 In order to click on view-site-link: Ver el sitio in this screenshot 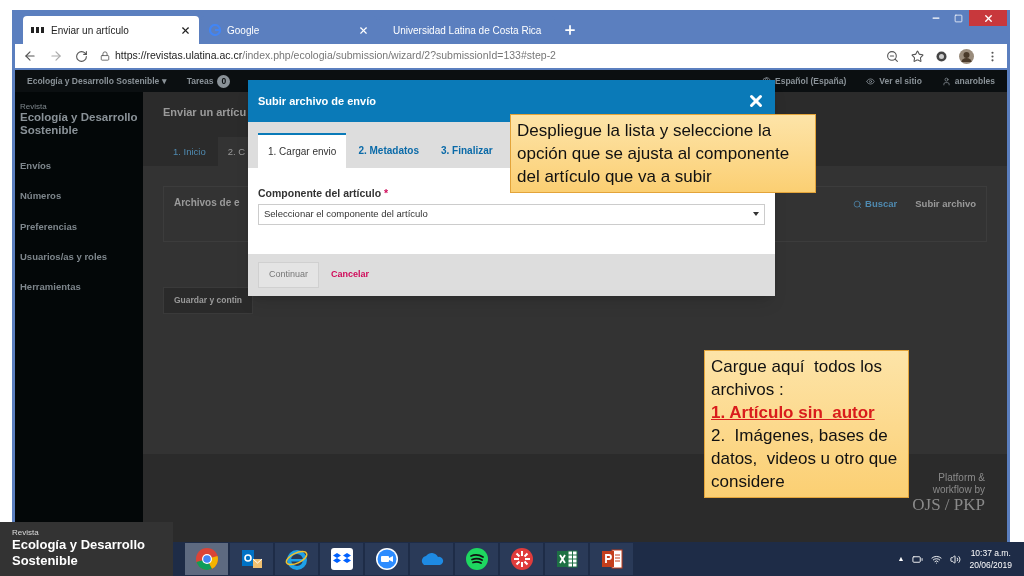, I will do `click(894, 81)`.